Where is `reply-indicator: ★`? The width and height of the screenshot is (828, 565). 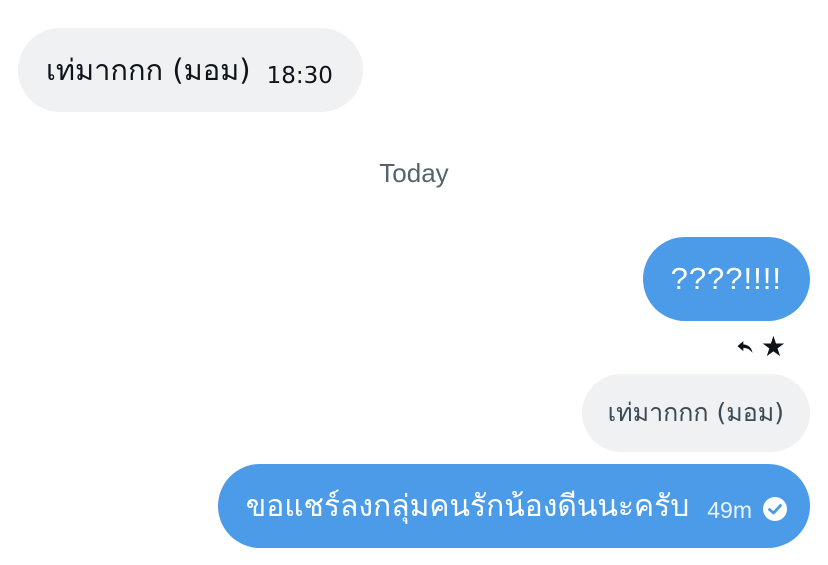
reply-indicator: ★ is located at coordinates (760, 347).